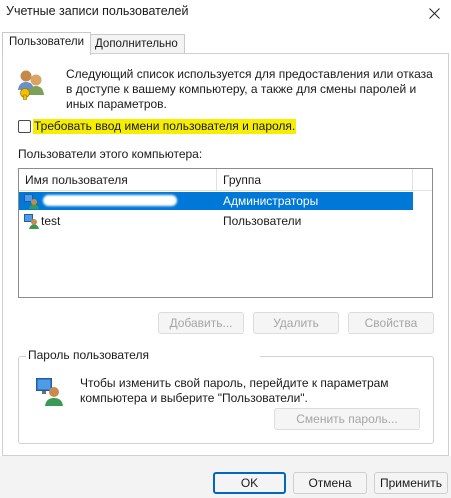 The height and width of the screenshot is (498, 451). What do you see at coordinates (136, 44) in the screenshot?
I see `tab-advanced: Дополнительно` at bounding box center [136, 44].